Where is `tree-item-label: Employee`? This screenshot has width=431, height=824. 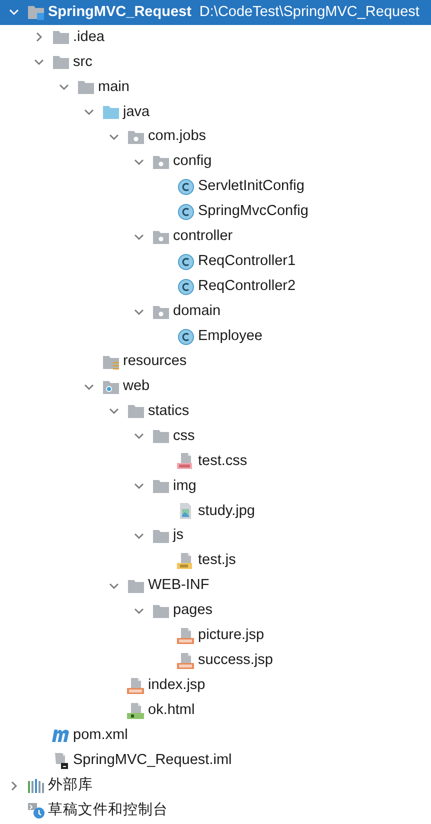 tree-item-label: Employee is located at coordinates (230, 337).